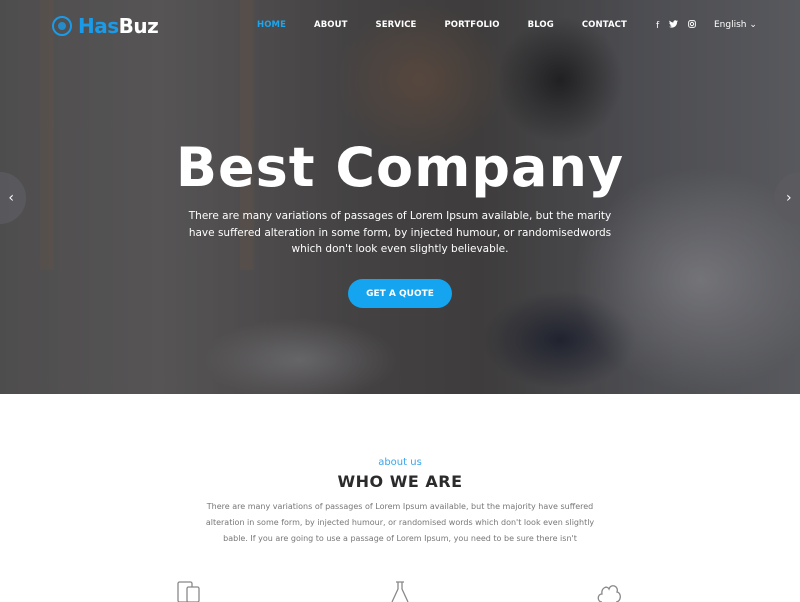 The image size is (800, 602). I want to click on instagram-icon, so click(692, 25).